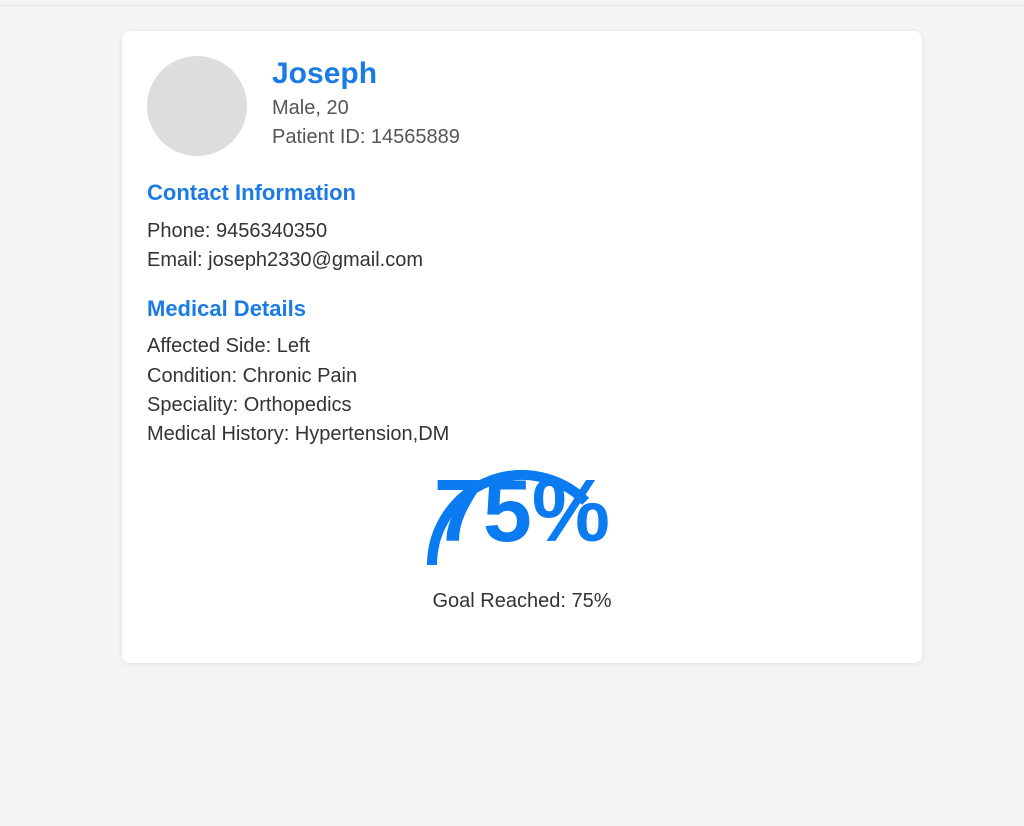  Describe the element at coordinates (298, 434) in the screenshot. I see `medical-history-text: Medical History: Hypertension,DM` at that location.